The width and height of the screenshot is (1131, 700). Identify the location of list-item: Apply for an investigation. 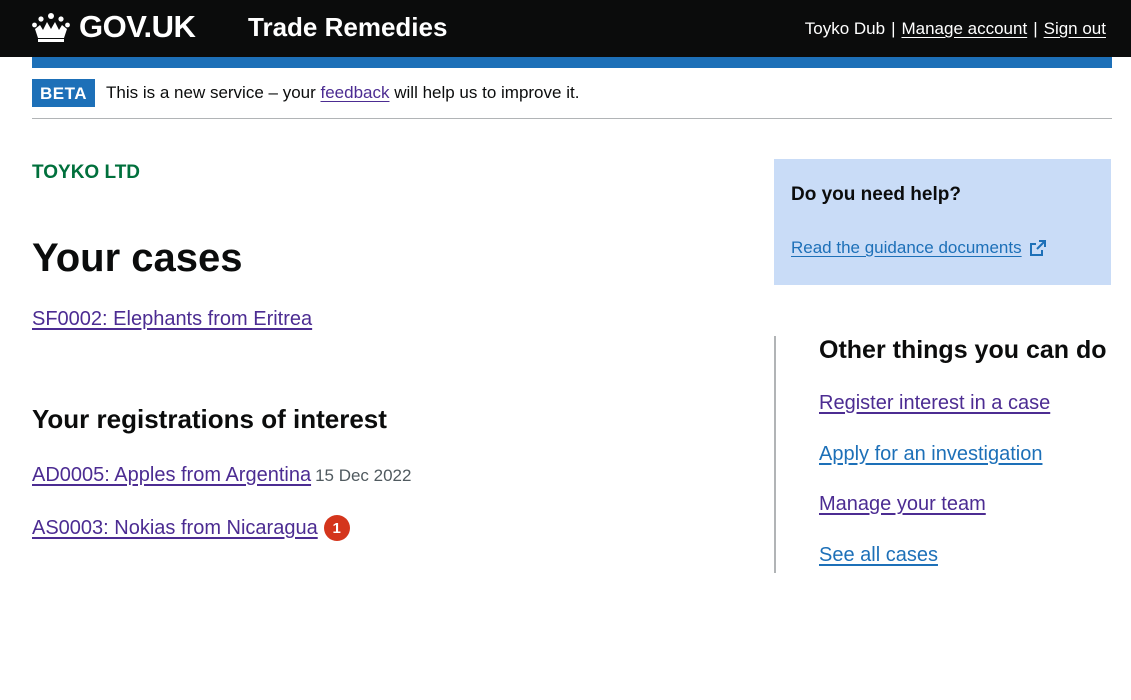
(934, 468).